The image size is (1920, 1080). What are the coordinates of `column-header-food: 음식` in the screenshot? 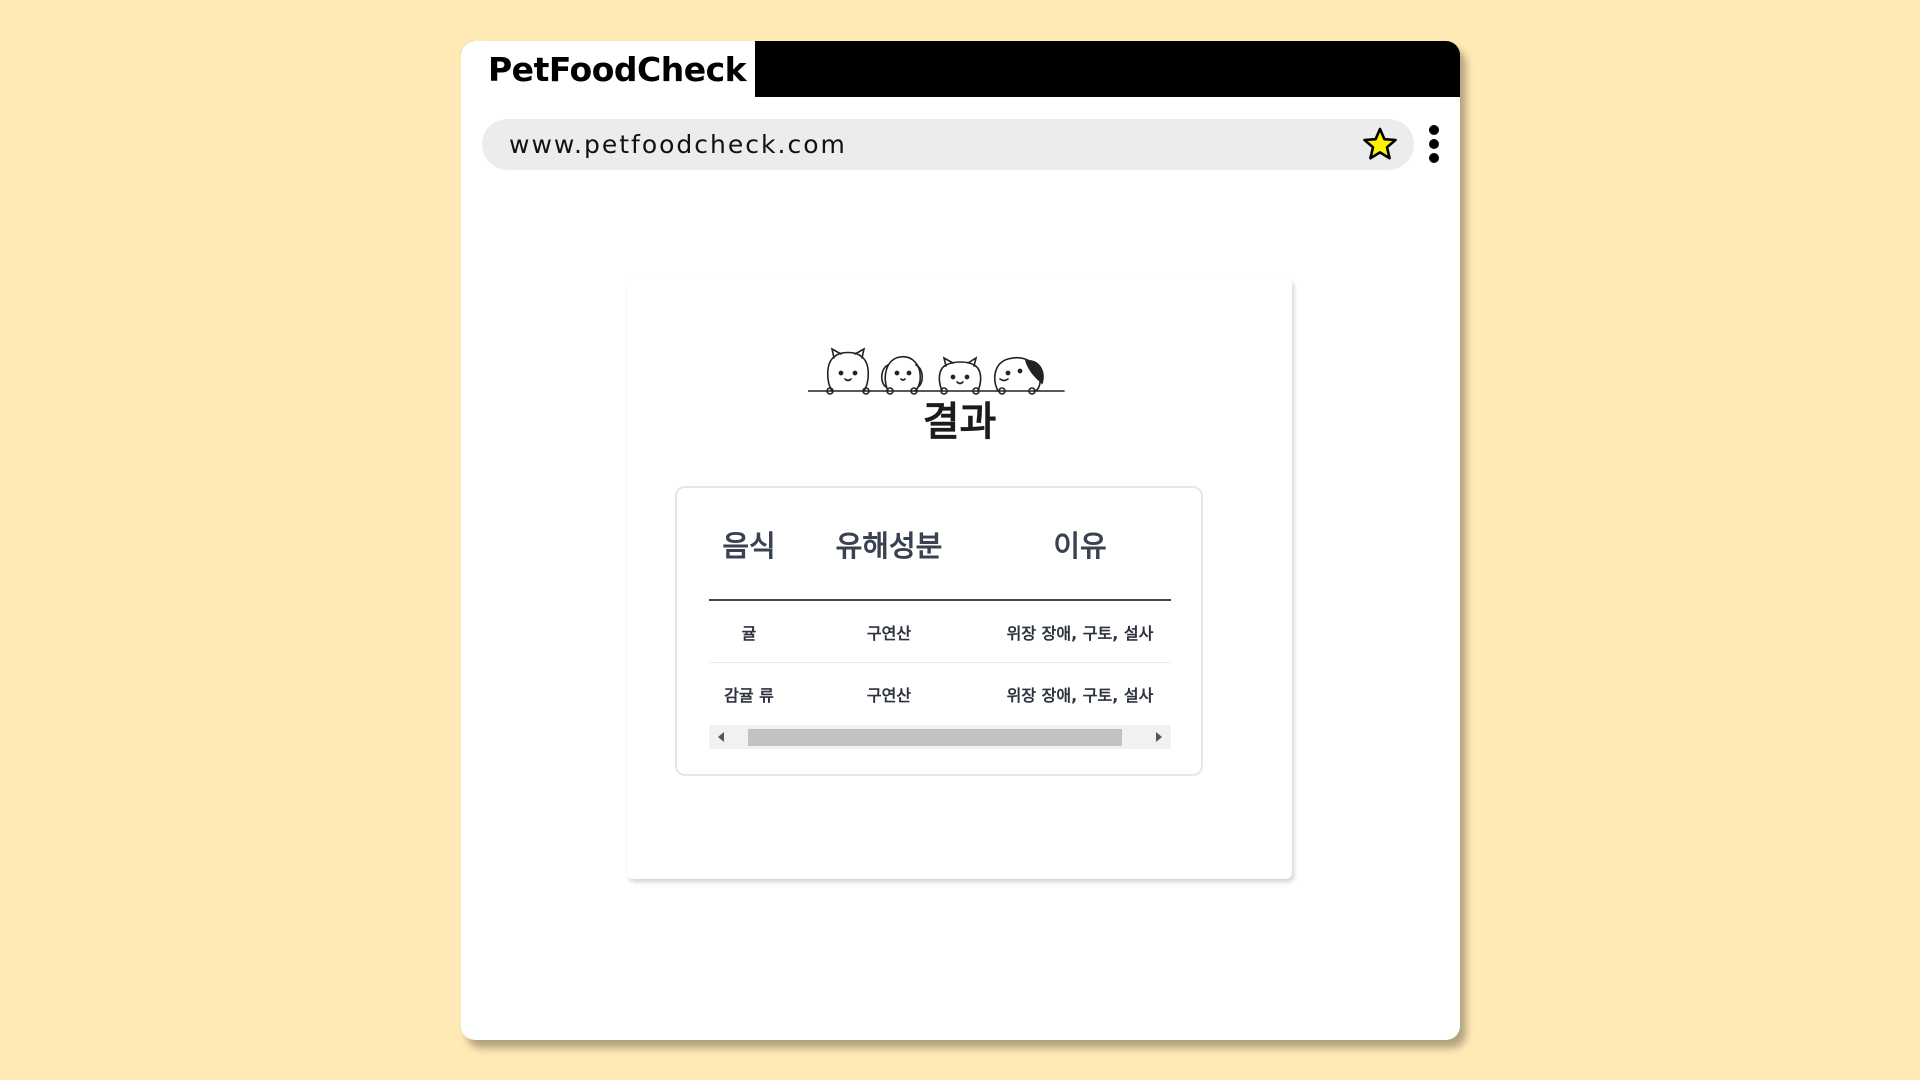 It's located at (749, 545).